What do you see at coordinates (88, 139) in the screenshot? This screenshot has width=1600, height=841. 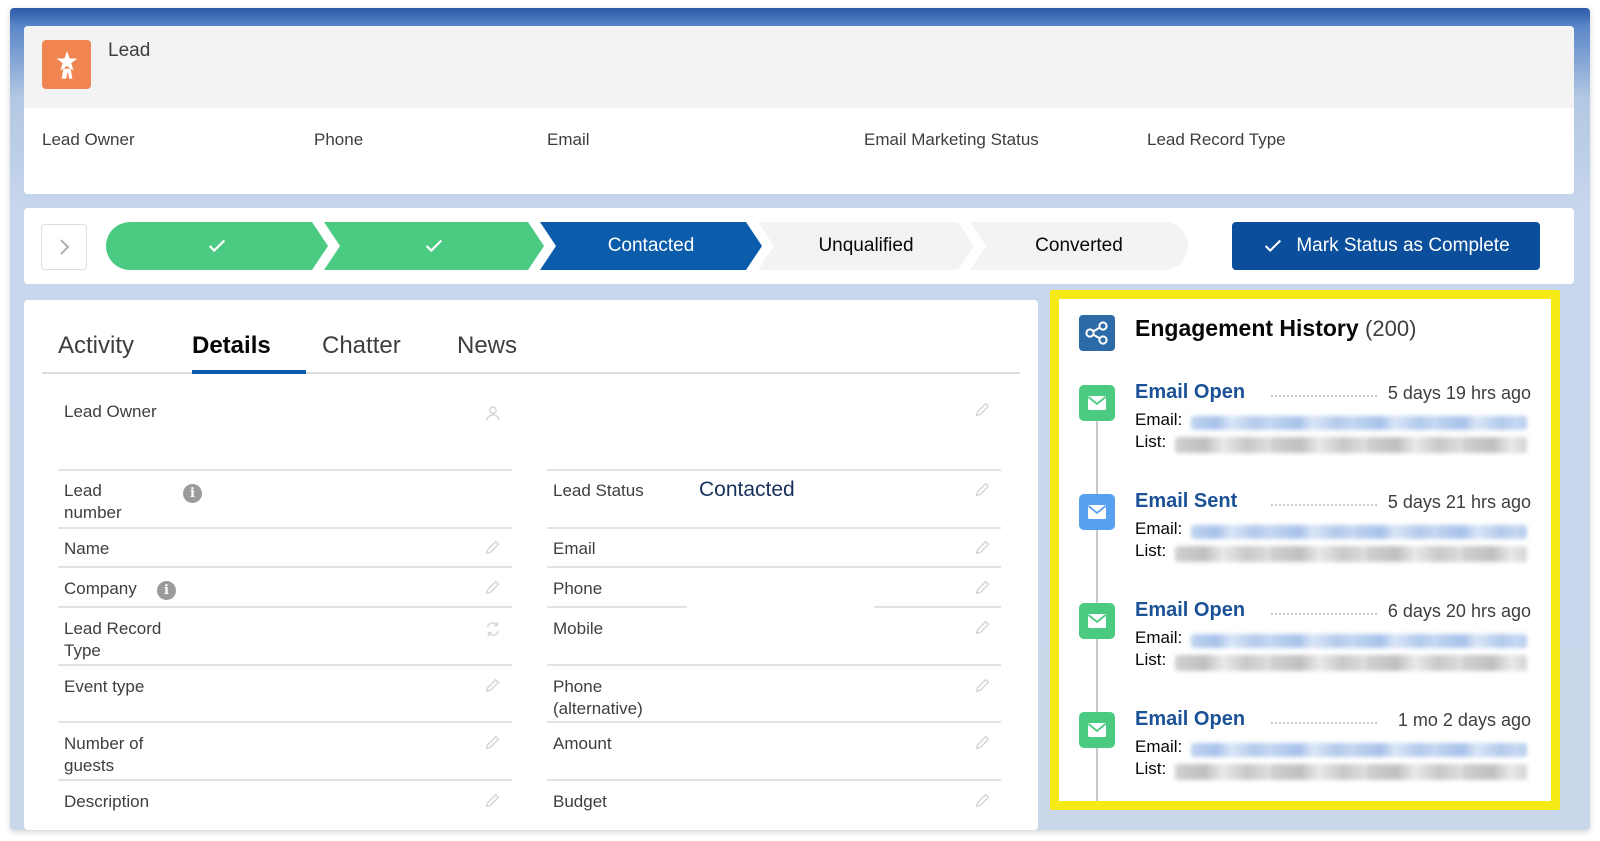 I see `header-field-lead-owner: Lead Owner` at bounding box center [88, 139].